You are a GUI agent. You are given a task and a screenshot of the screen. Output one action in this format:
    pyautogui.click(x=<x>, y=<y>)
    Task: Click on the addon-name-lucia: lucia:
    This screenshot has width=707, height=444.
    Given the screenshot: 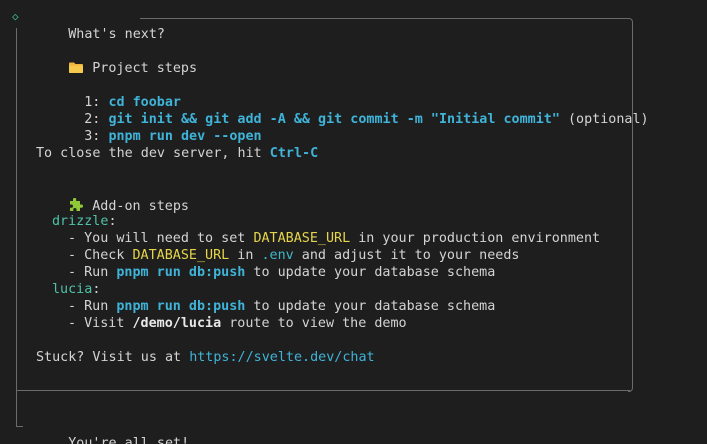 What is the action you would take?
    pyautogui.click(x=76, y=289)
    